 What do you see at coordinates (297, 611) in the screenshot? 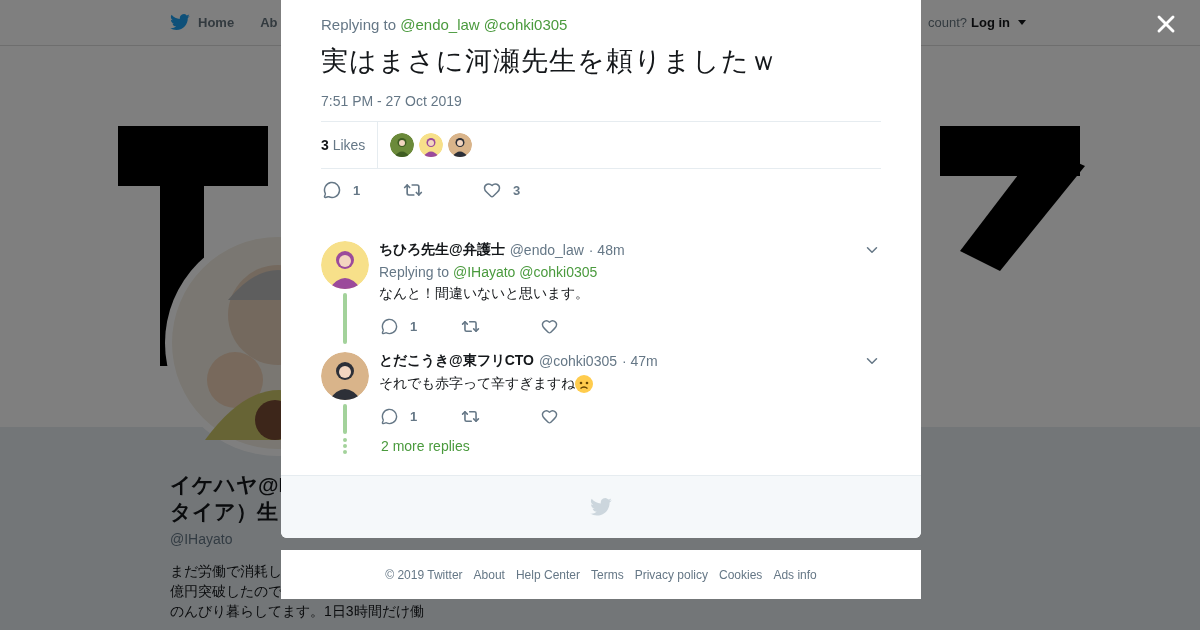
I see `bio-text: のんびり暮らしてます。1日3時間だけ働` at bounding box center [297, 611].